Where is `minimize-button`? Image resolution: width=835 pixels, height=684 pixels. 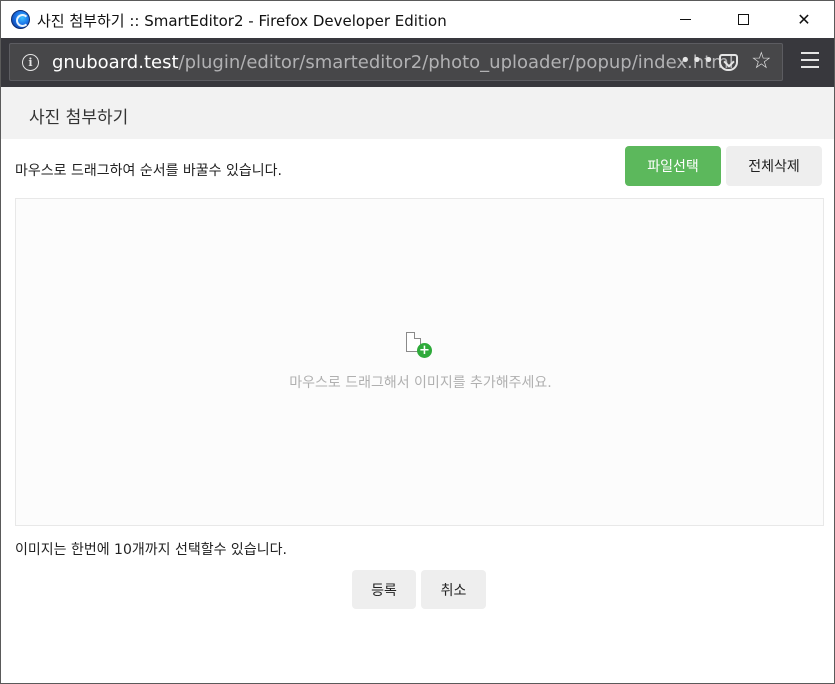 minimize-button is located at coordinates (685, 19).